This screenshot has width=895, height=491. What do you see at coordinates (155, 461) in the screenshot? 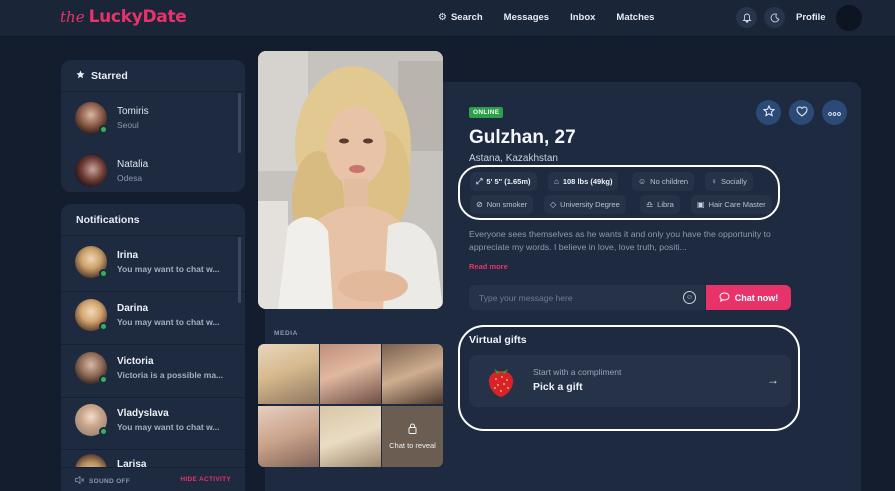
I see `notification-item: Larisa` at bounding box center [155, 461].